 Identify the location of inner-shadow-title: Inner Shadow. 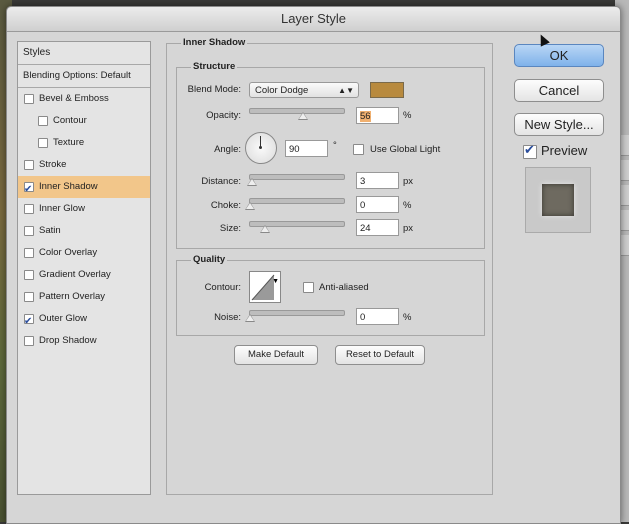
(214, 42).